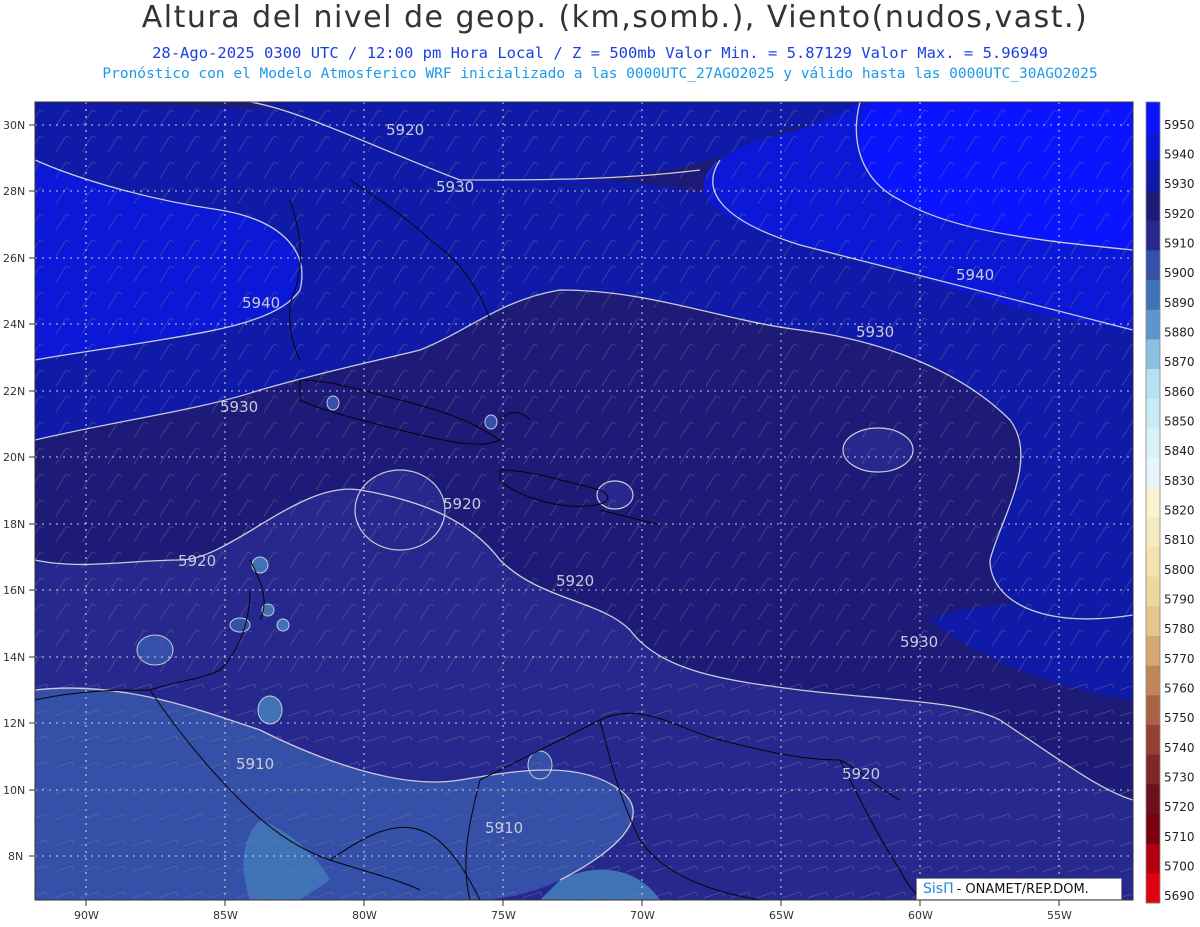  What do you see at coordinates (573, 915) in the screenshot?
I see `longitude-labels: 90W 85W 80W 75W 70W 65W 60W 55W` at bounding box center [573, 915].